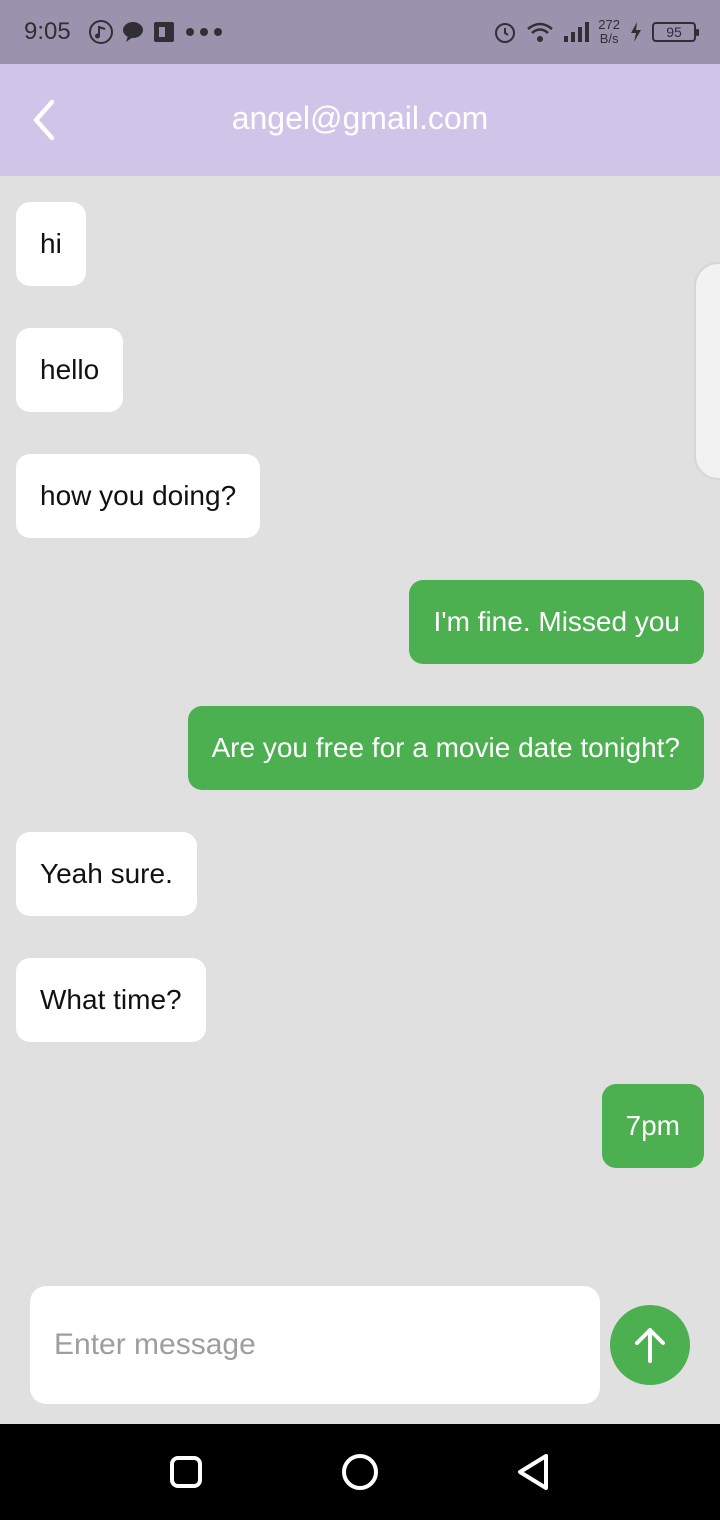 This screenshot has height=1520, width=720. What do you see at coordinates (204, 32) in the screenshot?
I see `more-dots-icon` at bounding box center [204, 32].